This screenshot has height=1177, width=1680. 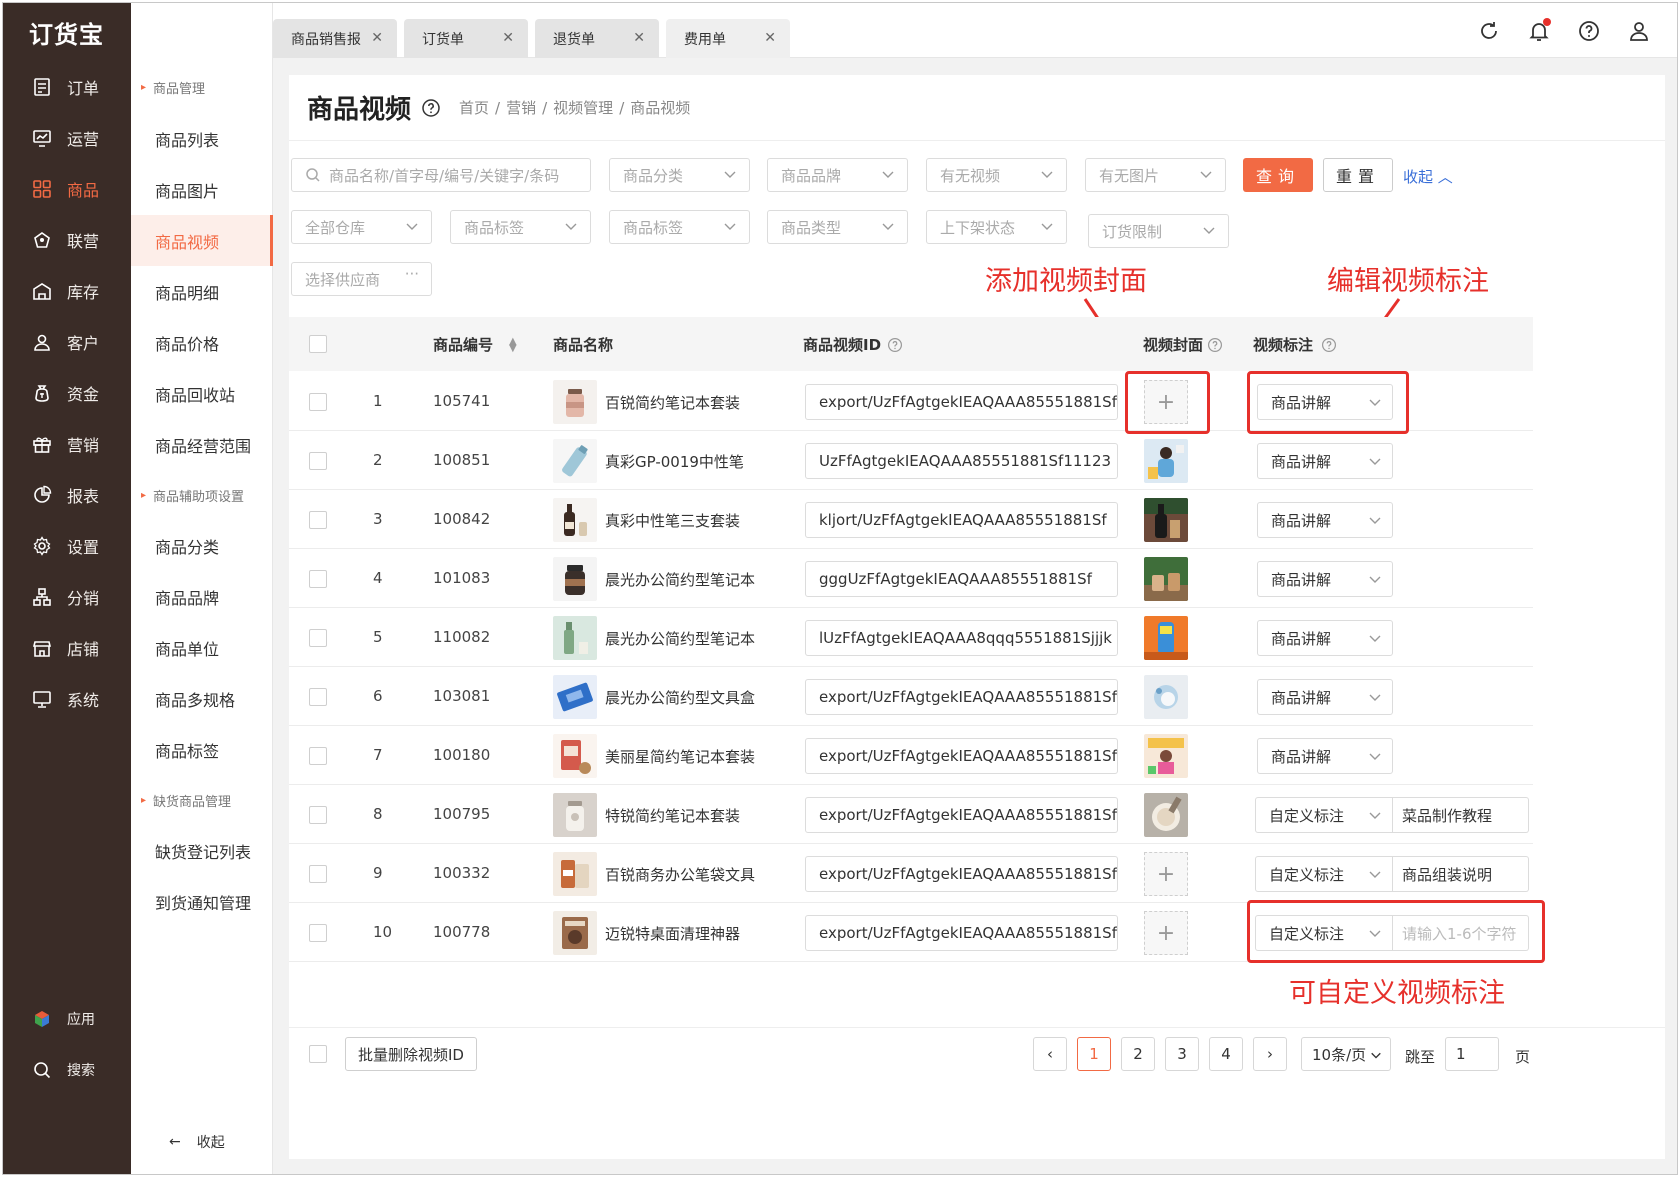 What do you see at coordinates (961, 579) in the screenshot?
I see `video-id-input: gggUzFfAgtgekIEAQAAA85551881Sf` at bounding box center [961, 579].